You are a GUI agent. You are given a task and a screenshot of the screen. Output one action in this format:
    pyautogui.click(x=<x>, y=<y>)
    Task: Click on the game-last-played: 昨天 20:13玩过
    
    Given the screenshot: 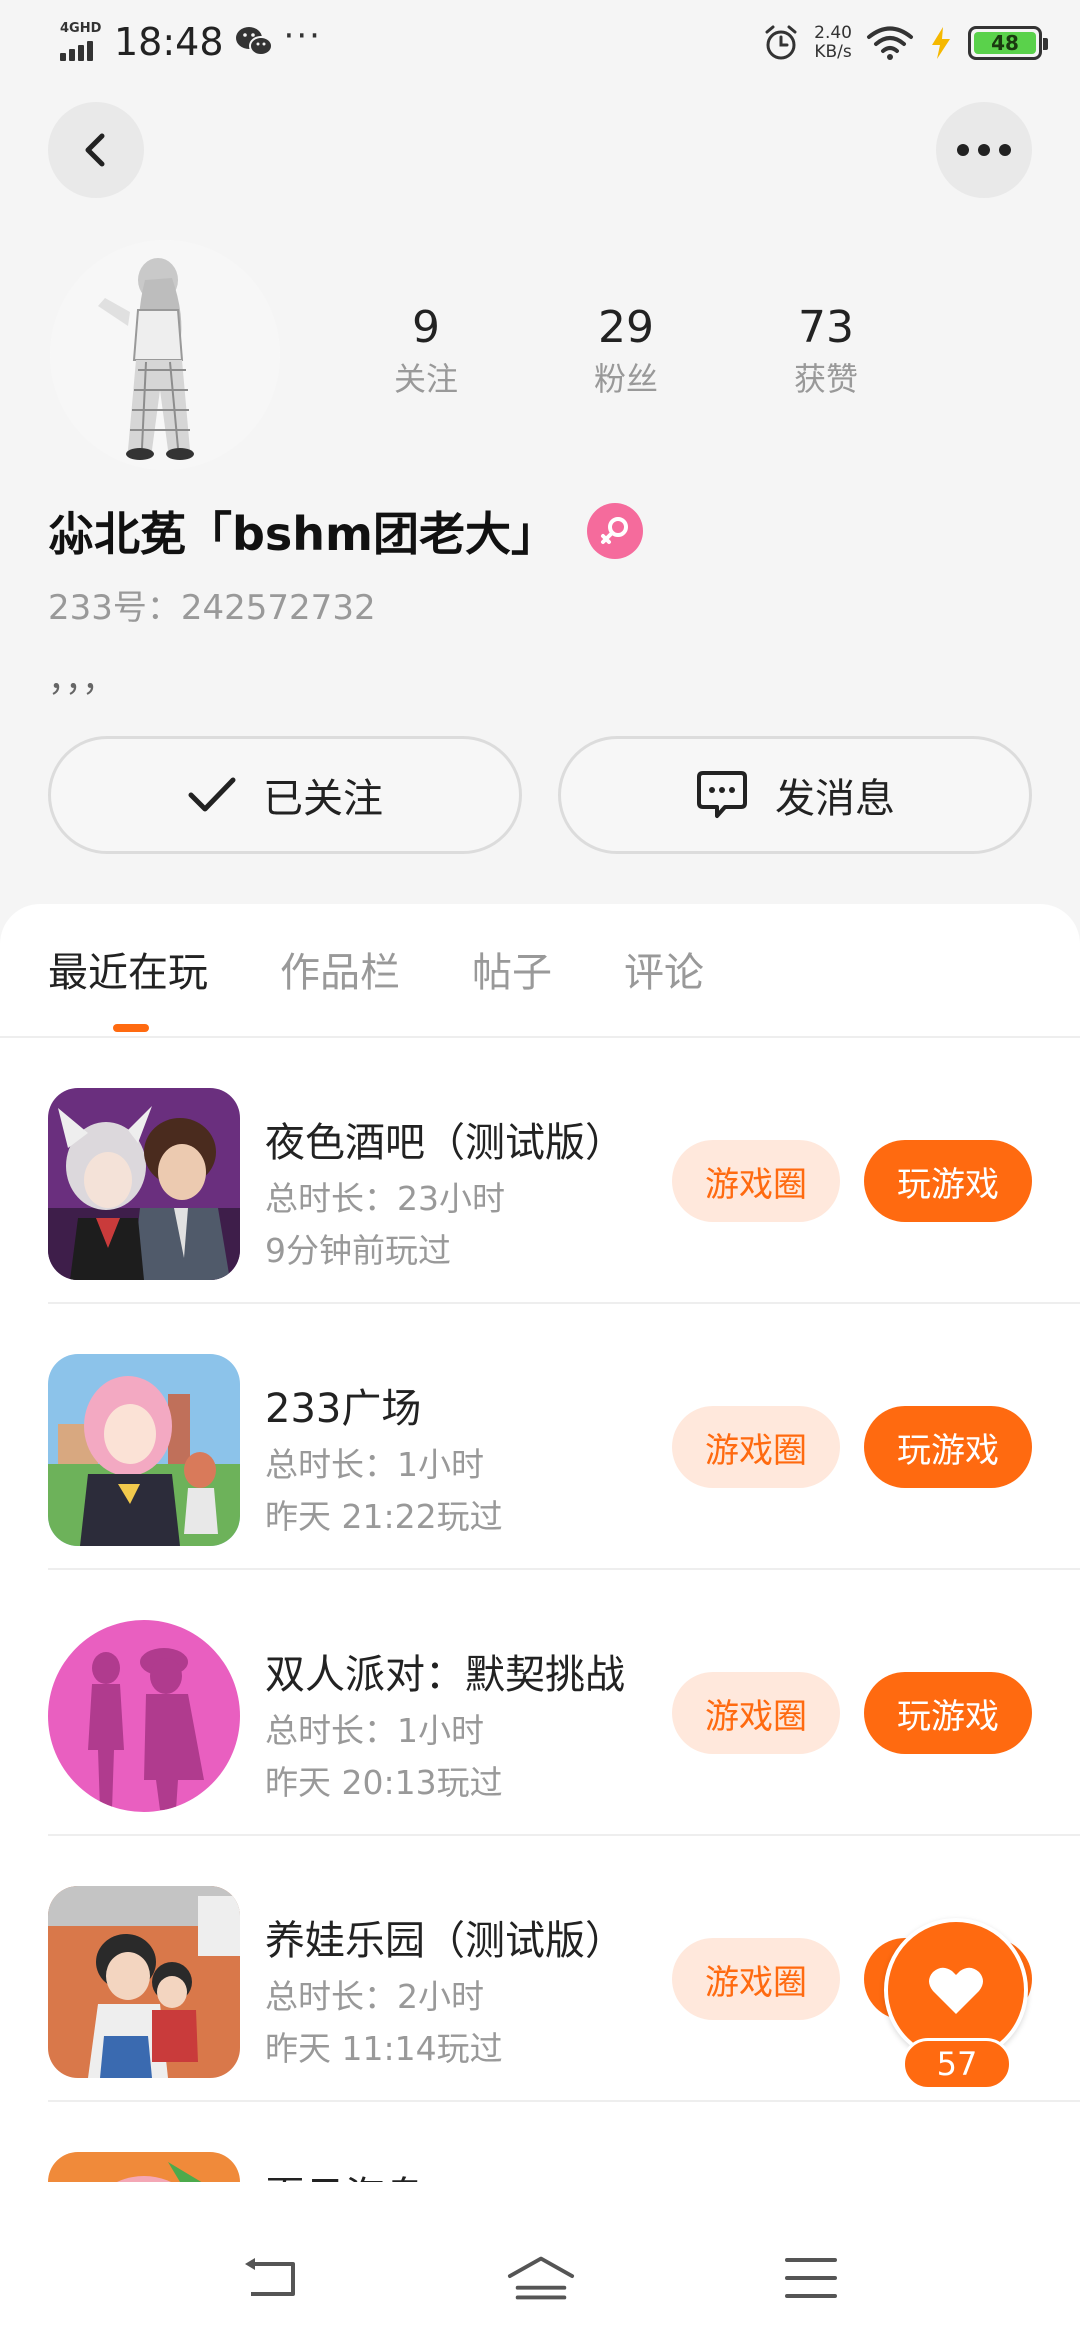 What is the action you would take?
    pyautogui.click(x=384, y=1782)
    